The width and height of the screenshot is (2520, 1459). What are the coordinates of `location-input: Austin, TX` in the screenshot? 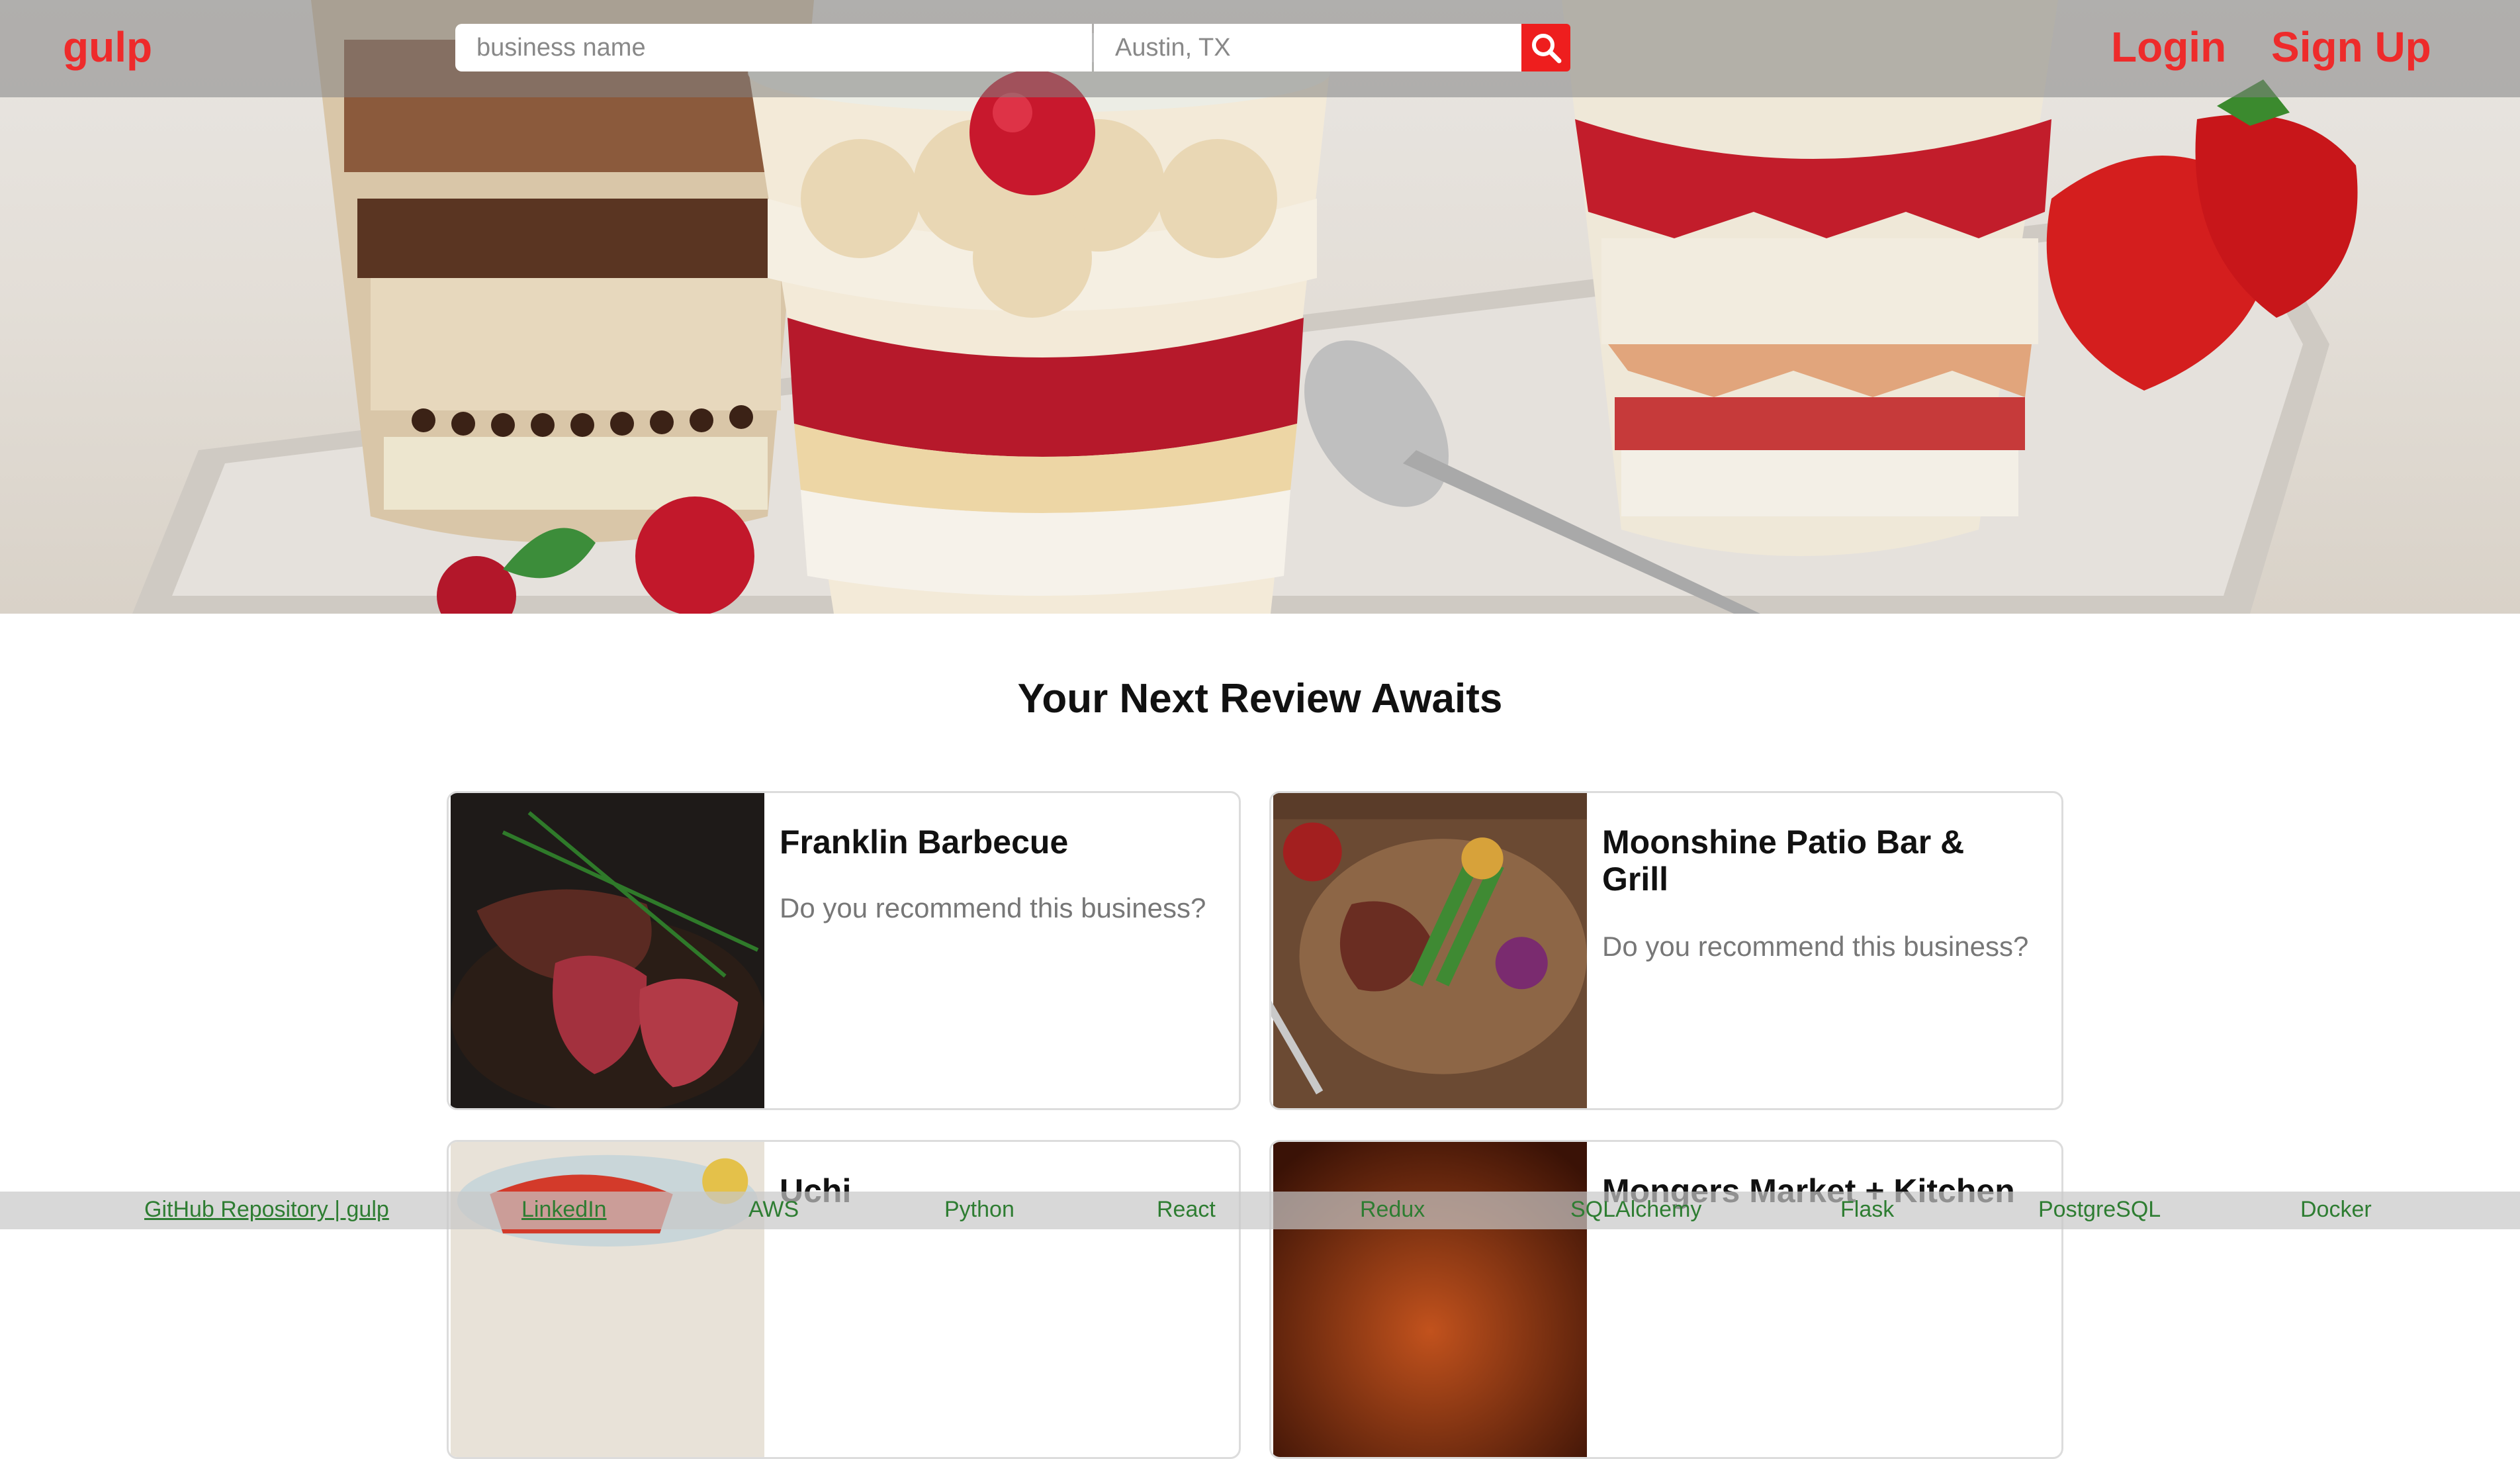 It's located at (1307, 48).